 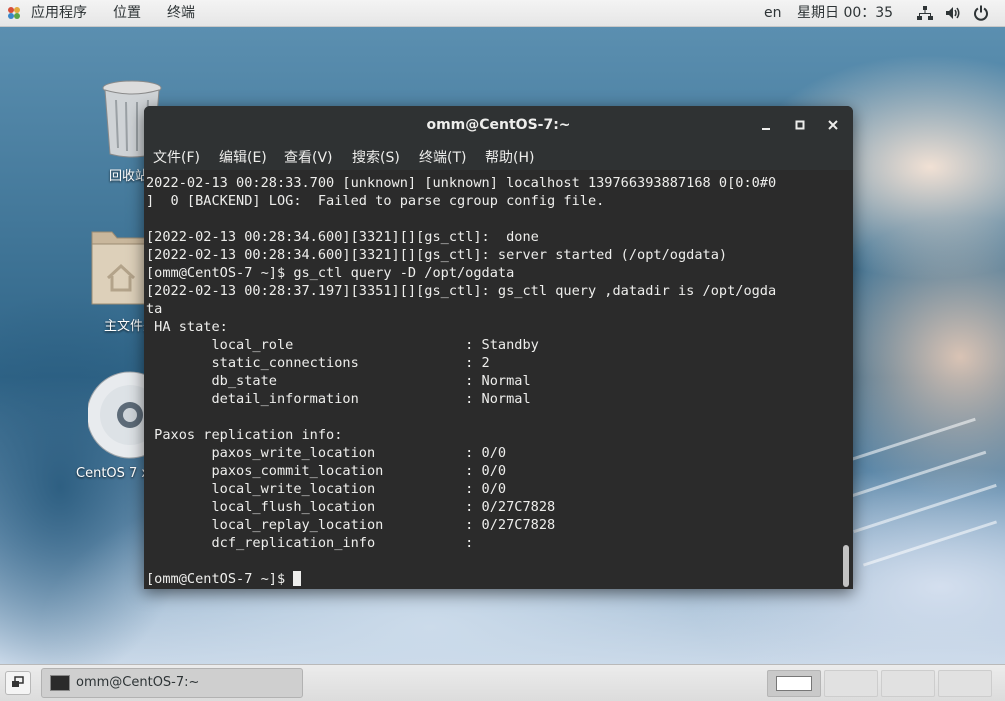 I want to click on maximize-button, so click(x=800, y=125).